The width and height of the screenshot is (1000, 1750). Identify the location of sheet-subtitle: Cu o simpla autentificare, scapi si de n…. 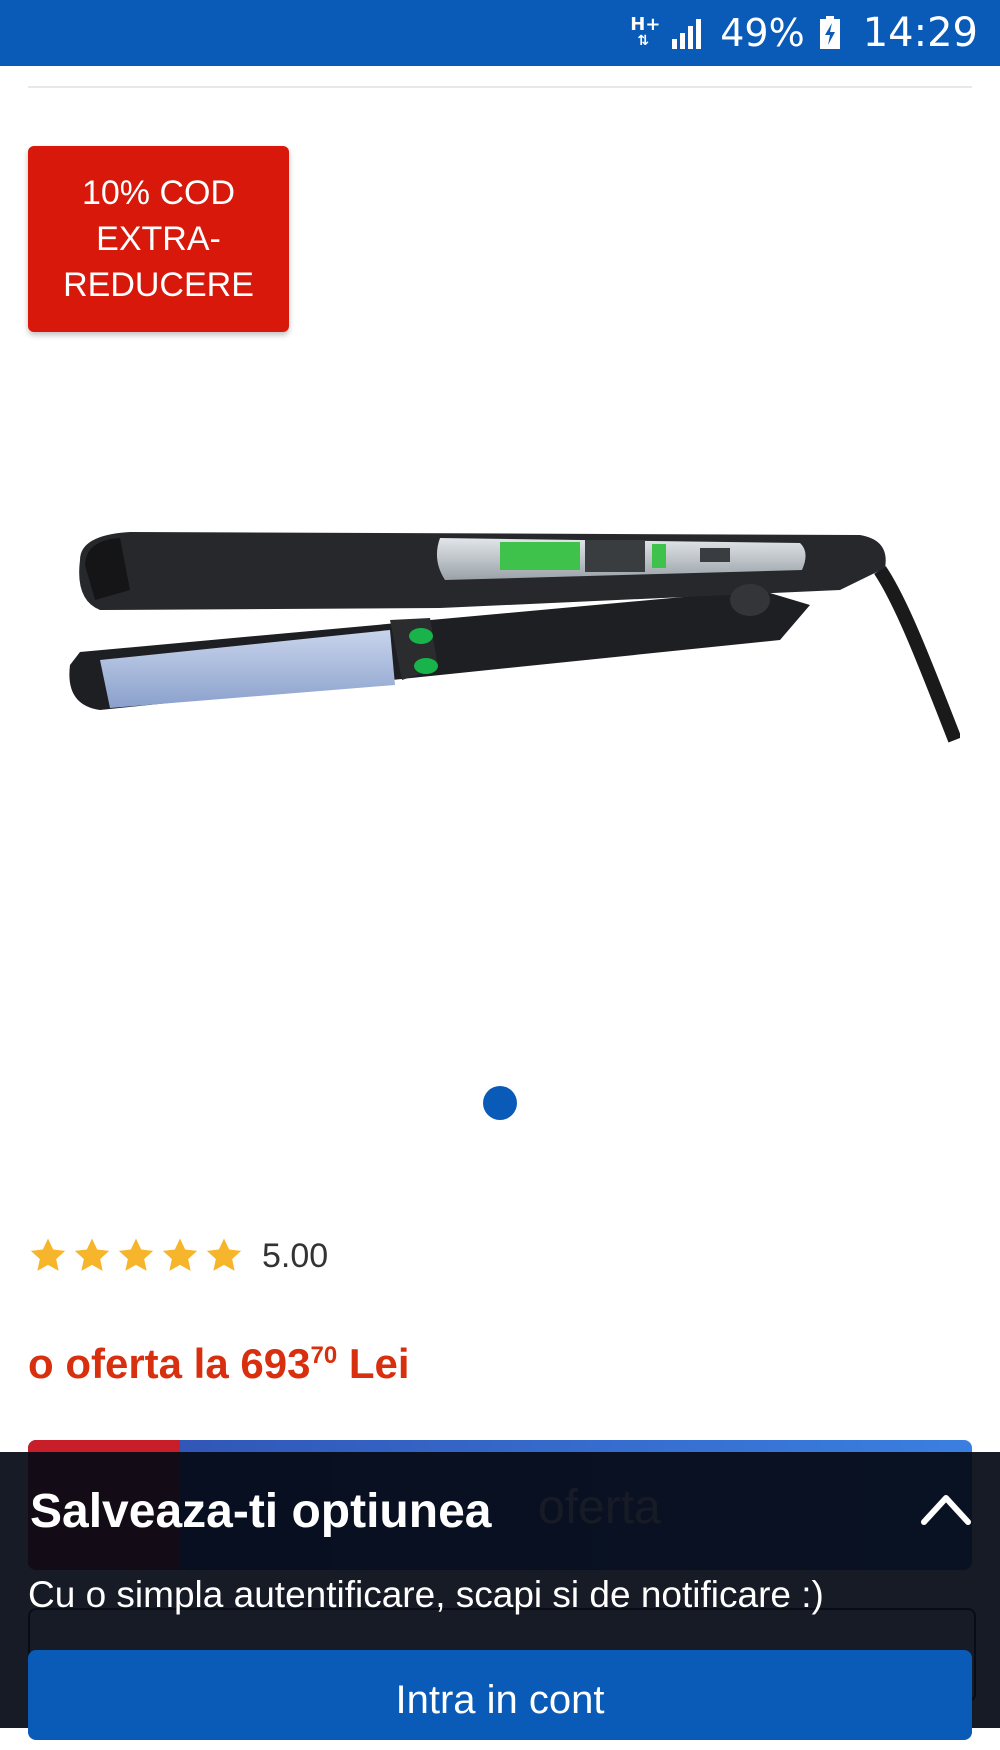
(426, 1594).